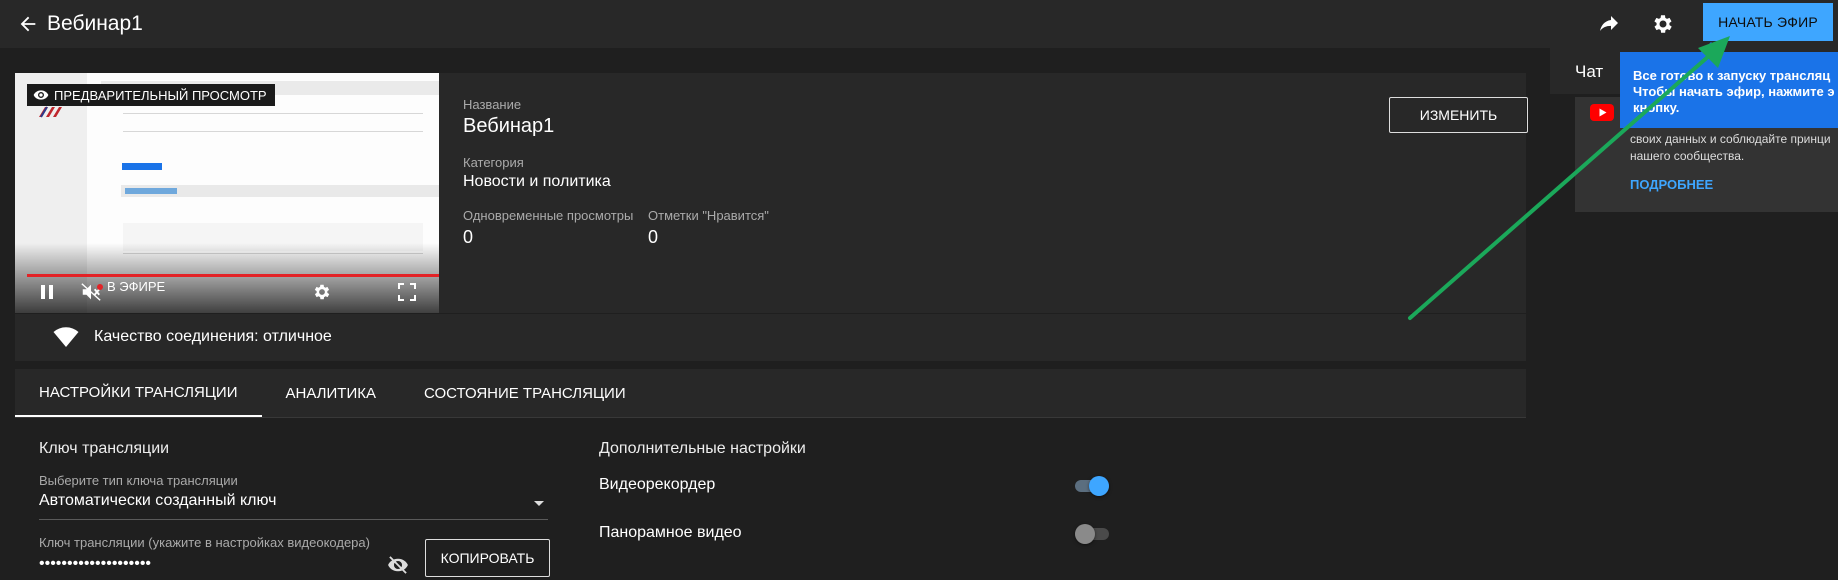 This screenshot has height=580, width=1838. What do you see at coordinates (770, 337) in the screenshot?
I see `connection-quality-bar: Качество соединения: отличное` at bounding box center [770, 337].